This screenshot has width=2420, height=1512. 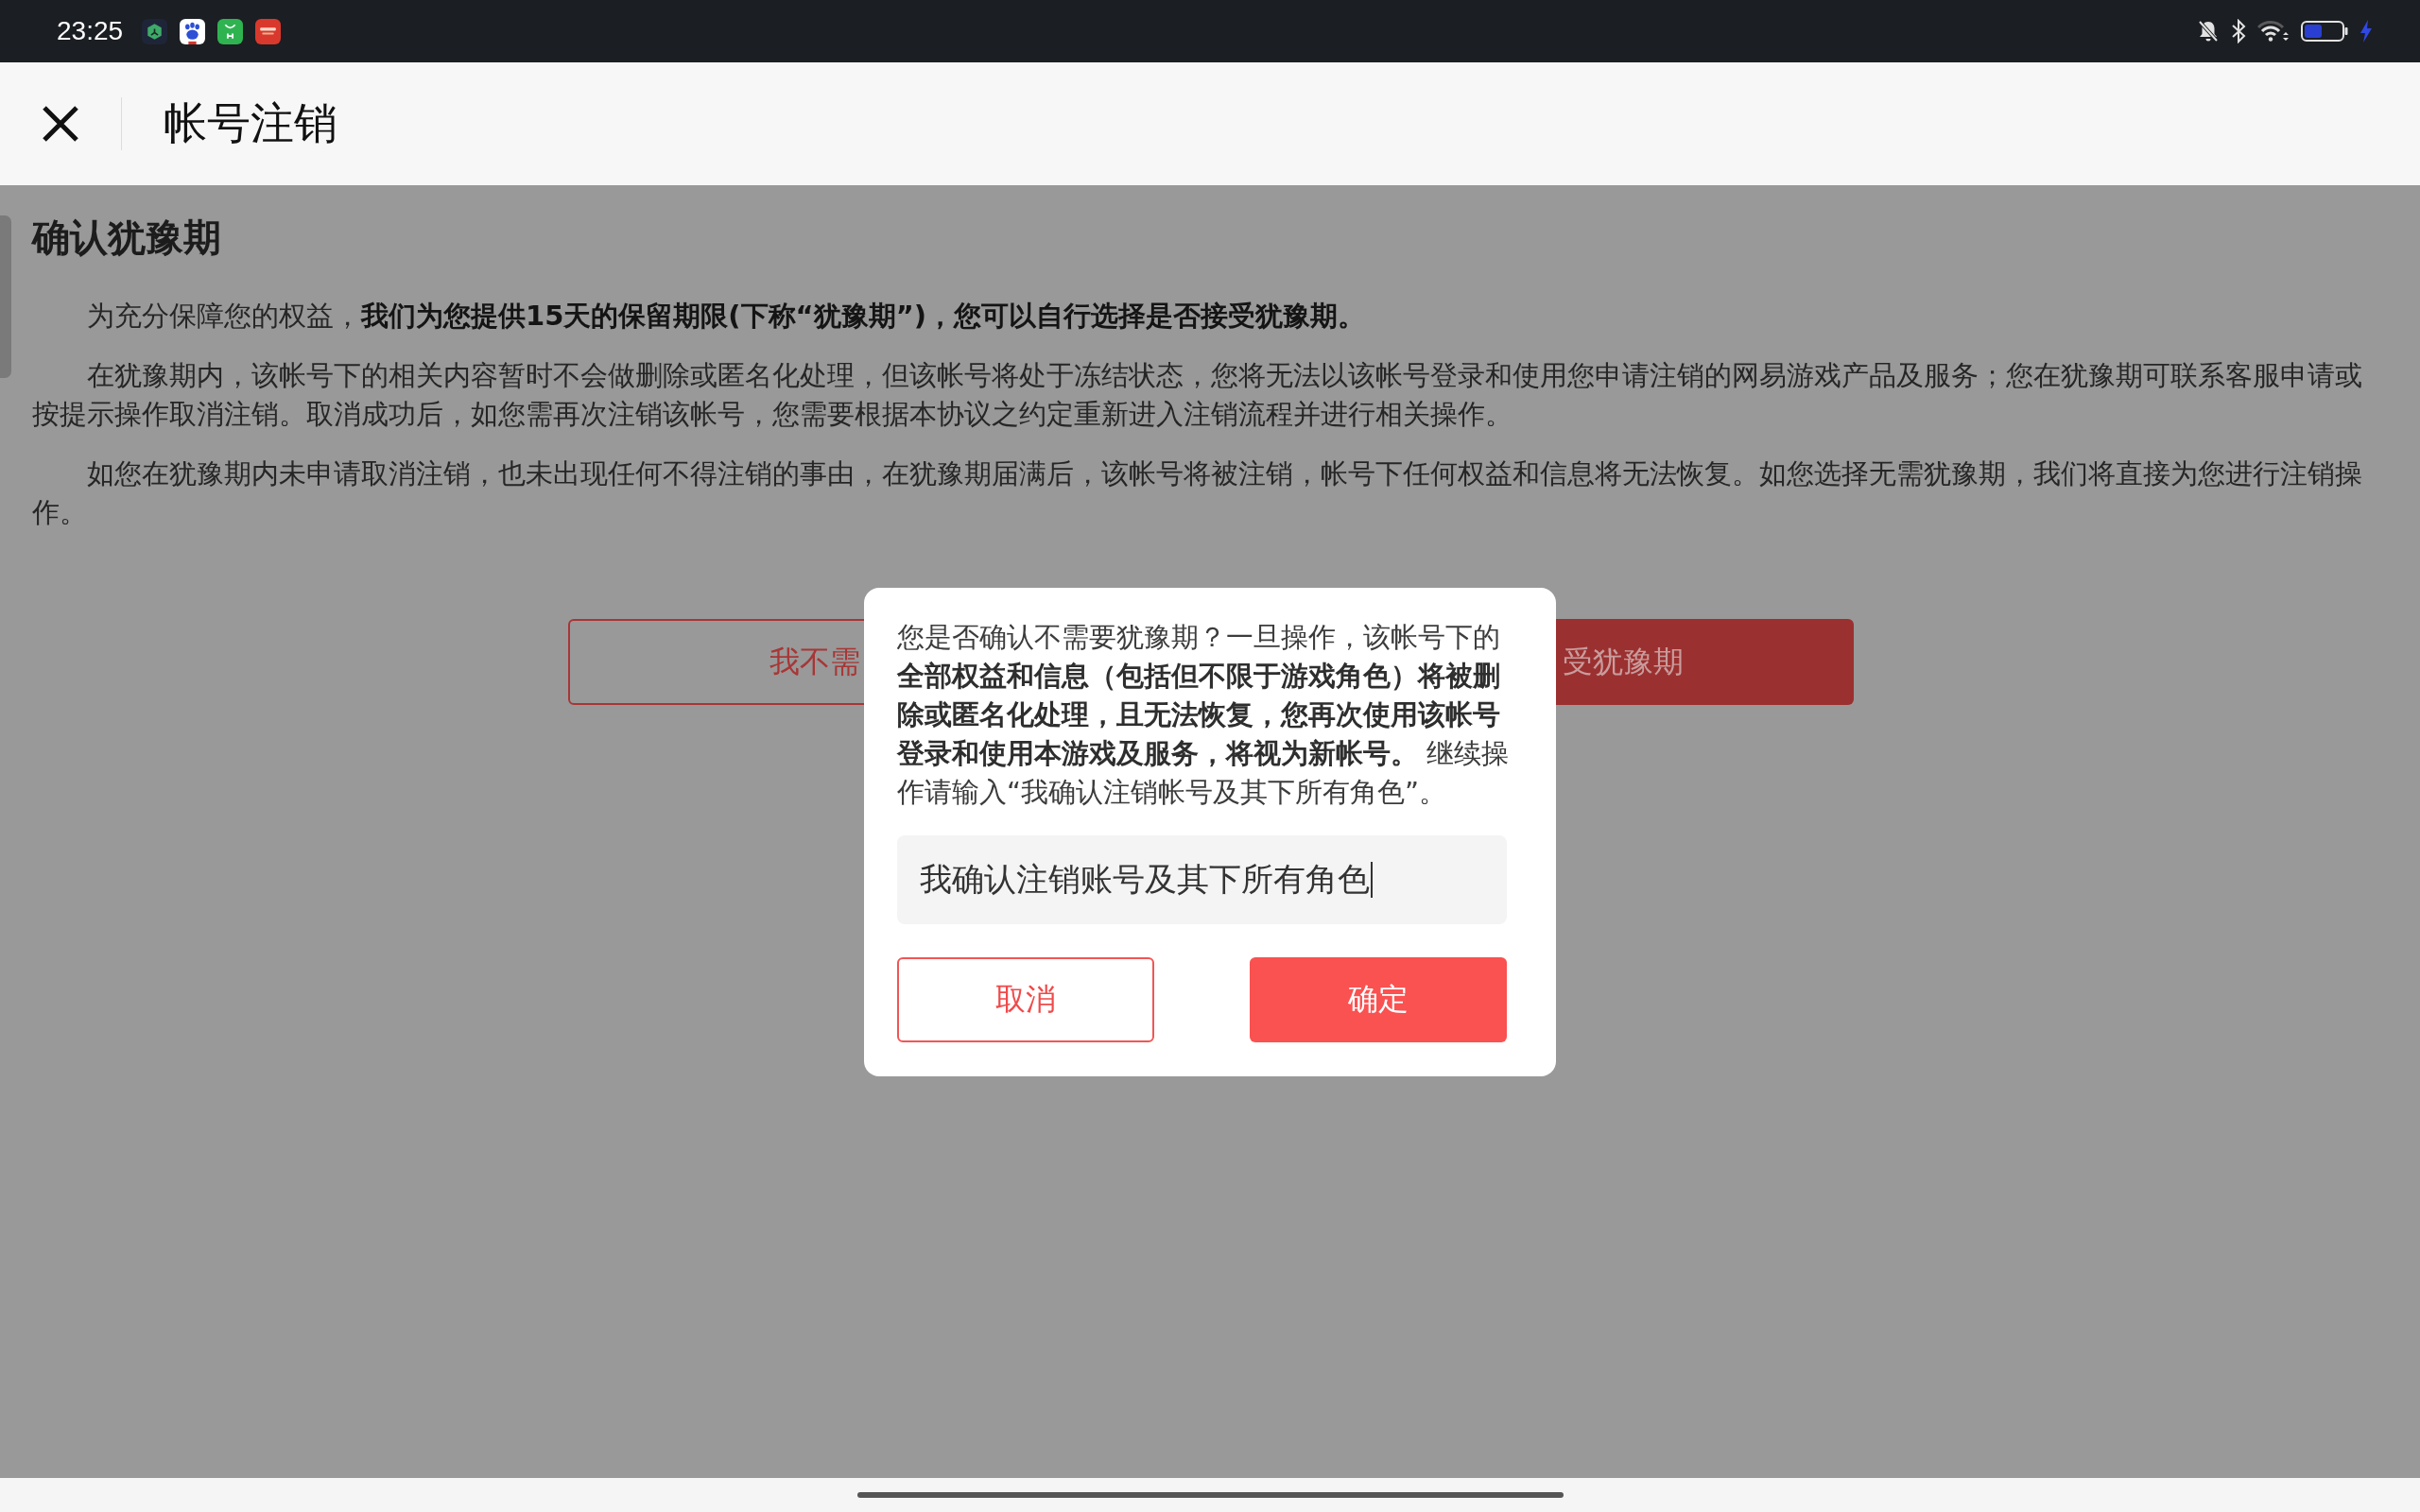 I want to click on paragraph: 在犹豫期内，该帐号下的相关内容暂时不会做删除或匿名化处理，但该帐号将处于冻结状态，您将无法以该帐号登录和使用您申请注销的网易游戏产品及服务；您在犹豫期可联系客服申请或按提示操作取消注销。取消成功后，如您需再次注销该帐号，您需要根据本协议之约定重新进入注销流程并进行相关操作。, so click(x=1197, y=395).